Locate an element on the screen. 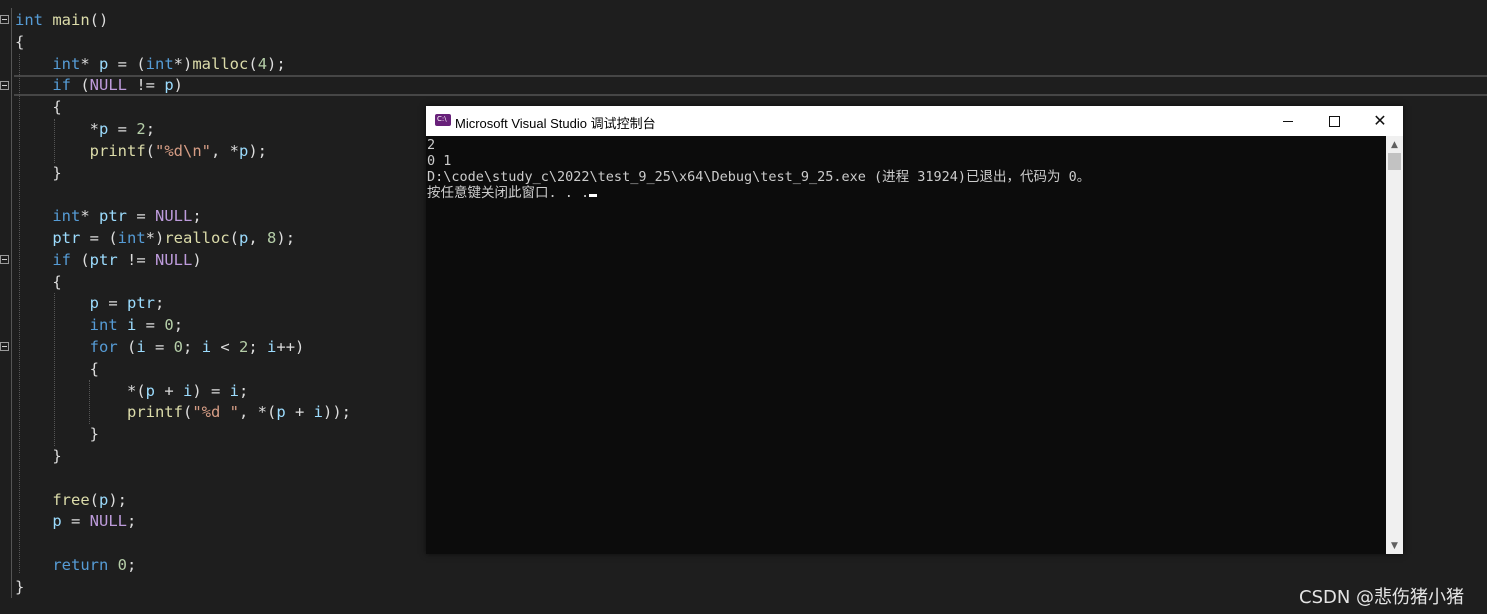  code-token: "%d " is located at coordinates (215, 412).